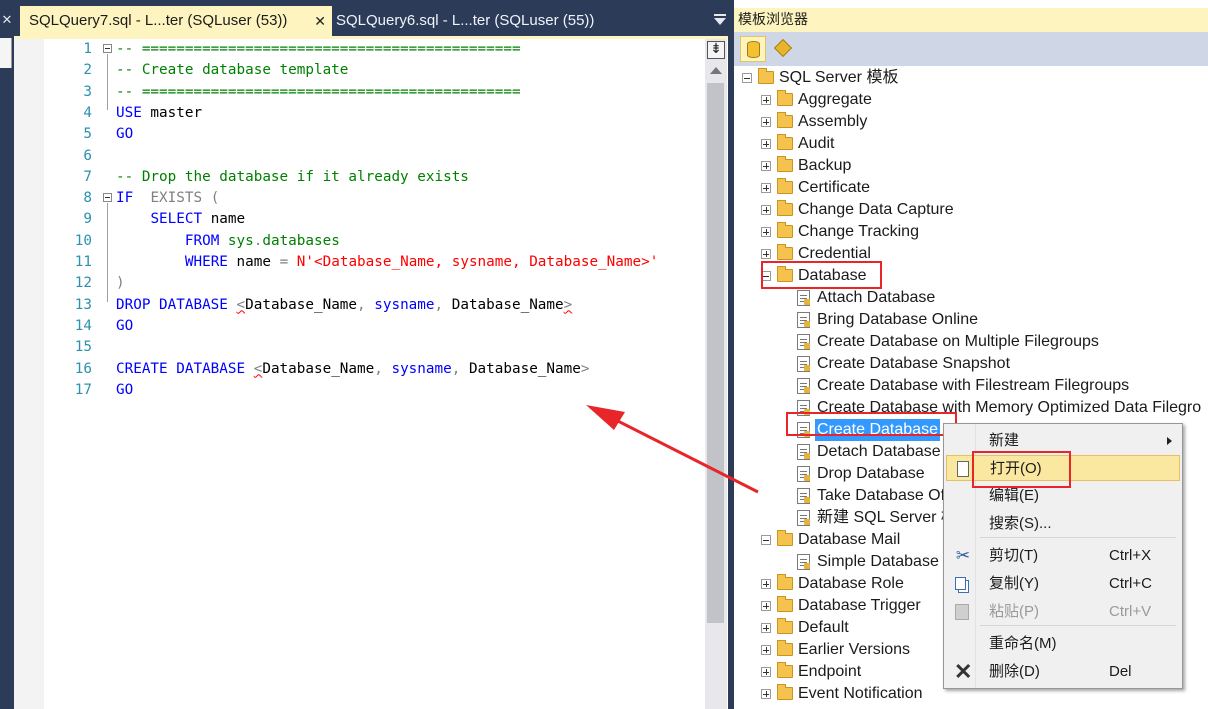 The image size is (1208, 709). What do you see at coordinates (715, 353) in the screenshot?
I see `scroll-thumb` at bounding box center [715, 353].